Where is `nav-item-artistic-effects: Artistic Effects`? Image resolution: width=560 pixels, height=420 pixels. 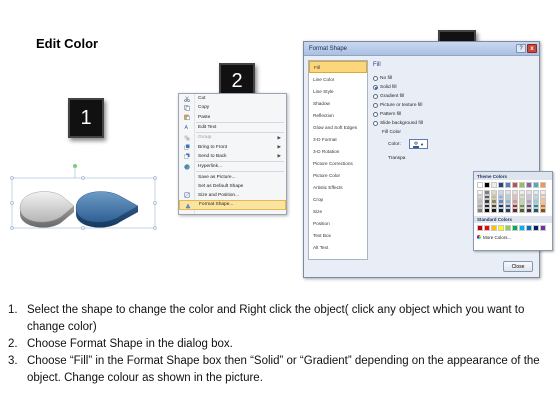
nav-item-artistic-effects: Artistic Effects is located at coordinates (338, 187).